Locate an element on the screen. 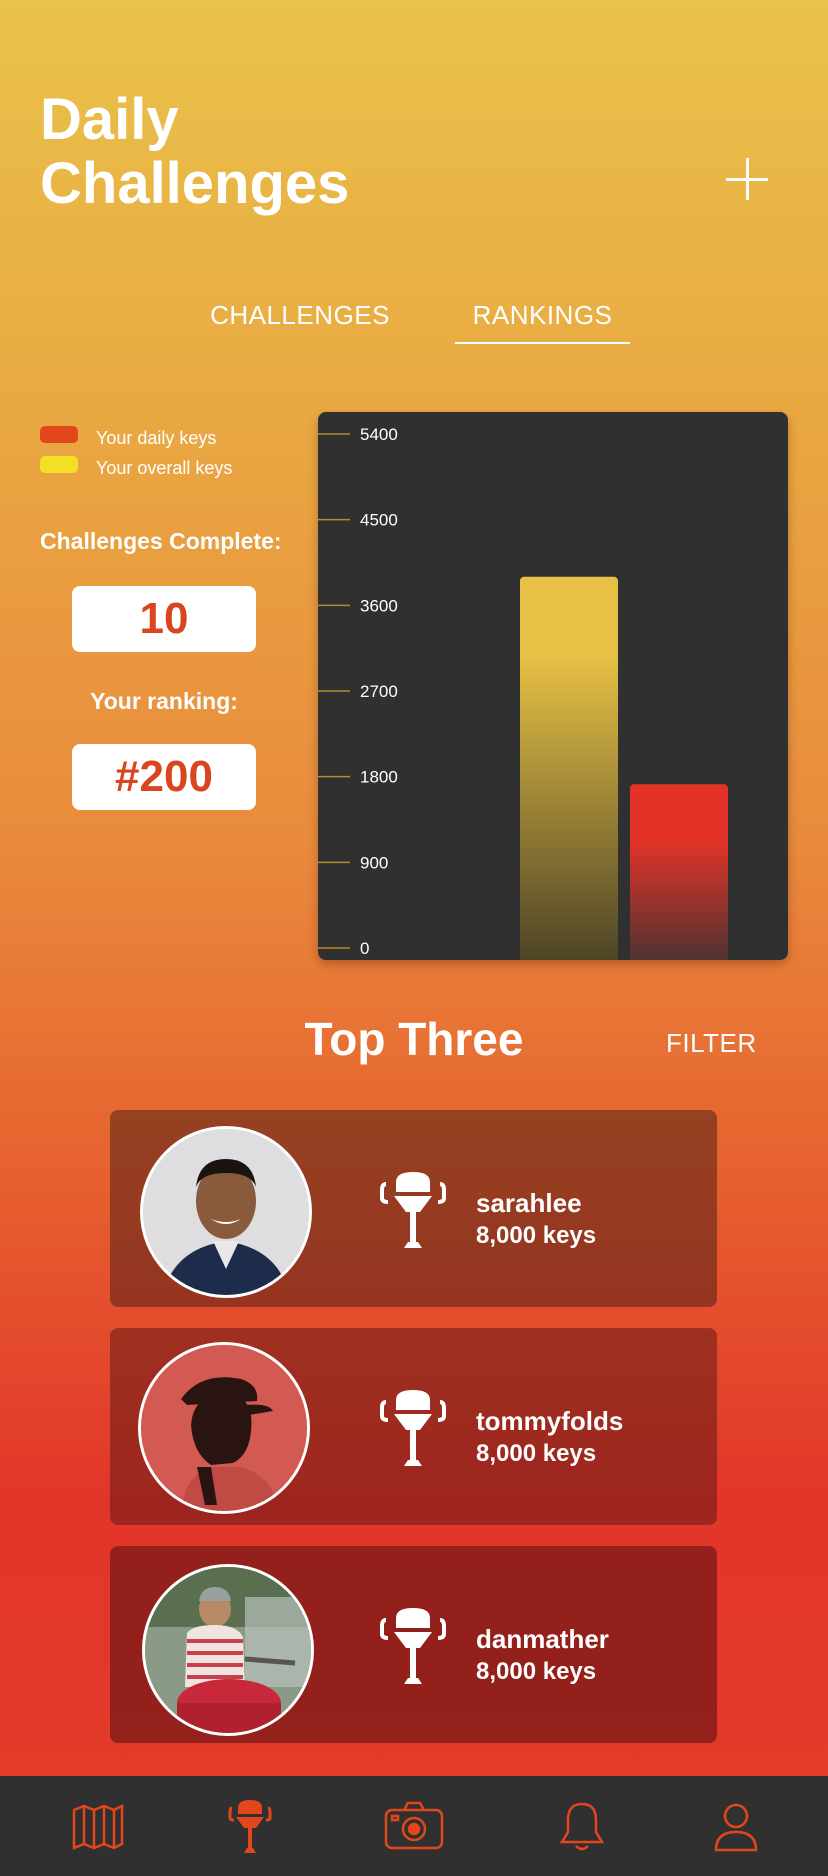  y-tick-label: 3600 is located at coordinates (379, 605).